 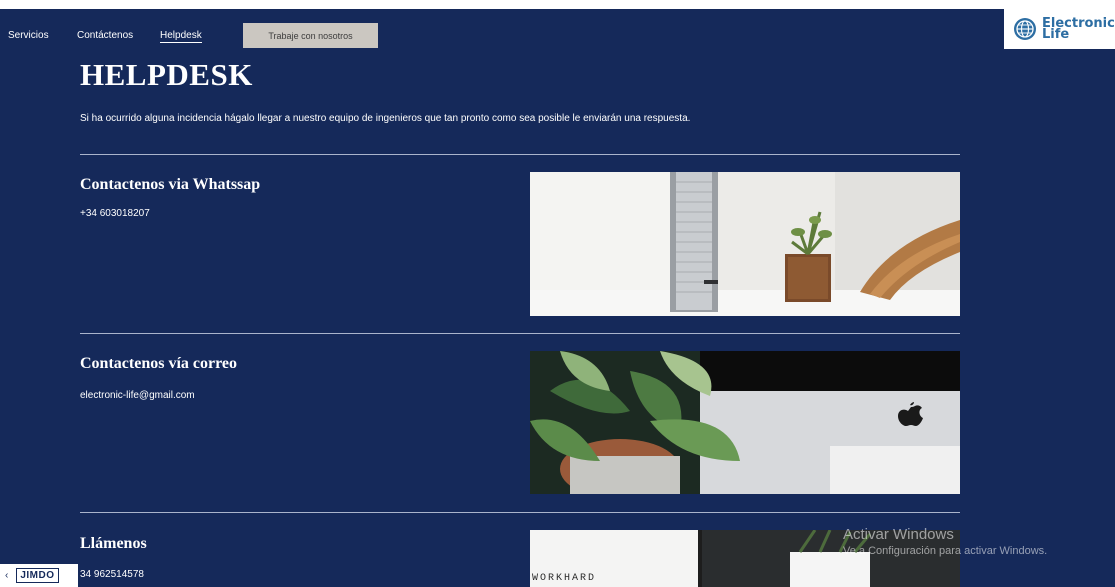 What do you see at coordinates (28, 35) in the screenshot?
I see `nav-servicios: Servicios` at bounding box center [28, 35].